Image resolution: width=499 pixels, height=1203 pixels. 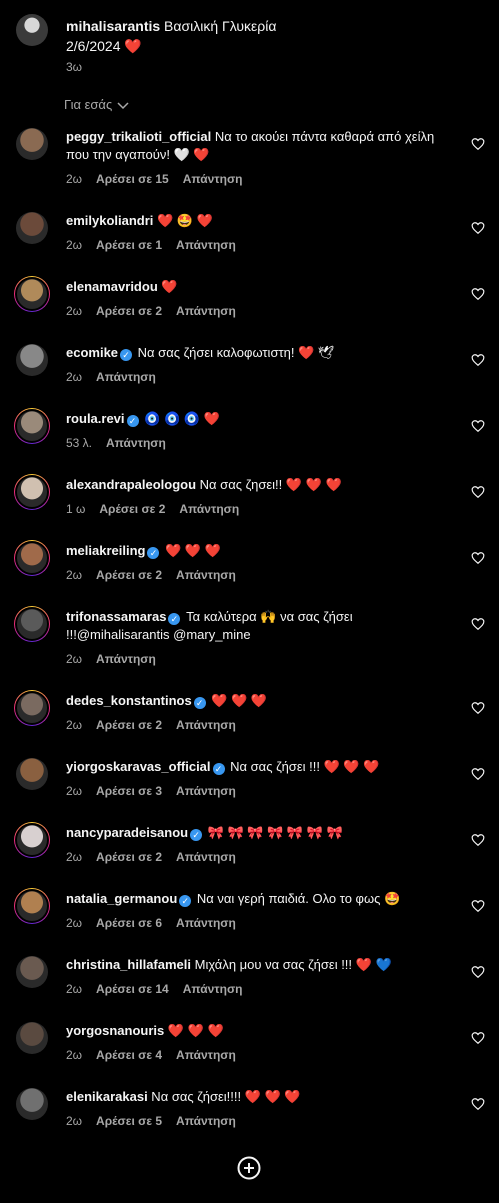 What do you see at coordinates (256, 701) in the screenshot?
I see `comment-text: dedes_konstantinos ✓ ❤️ ❤️ ❤️` at bounding box center [256, 701].